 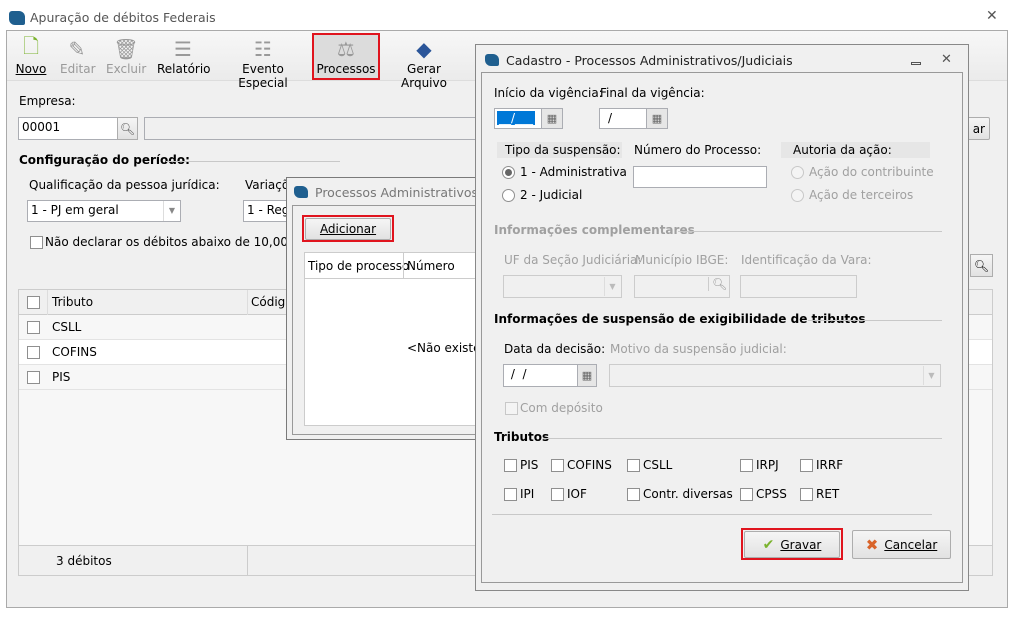 What do you see at coordinates (573, 260) in the screenshot?
I see `uf-label: UF da Seção Judiciária:` at bounding box center [573, 260].